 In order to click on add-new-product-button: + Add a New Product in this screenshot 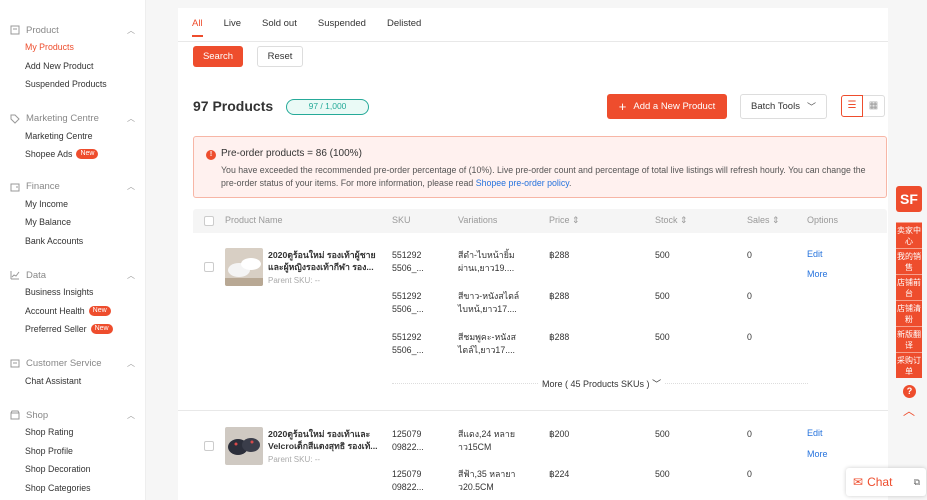, I will do `click(667, 106)`.